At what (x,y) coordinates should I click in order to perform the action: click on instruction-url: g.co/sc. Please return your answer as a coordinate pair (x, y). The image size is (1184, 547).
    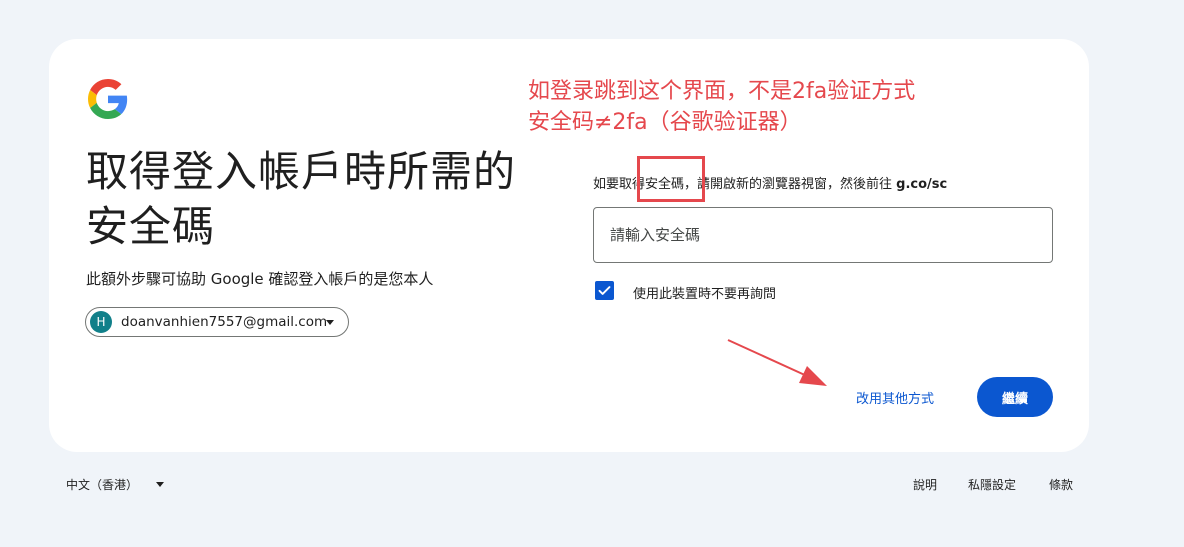
    Looking at the image, I should click on (922, 184).